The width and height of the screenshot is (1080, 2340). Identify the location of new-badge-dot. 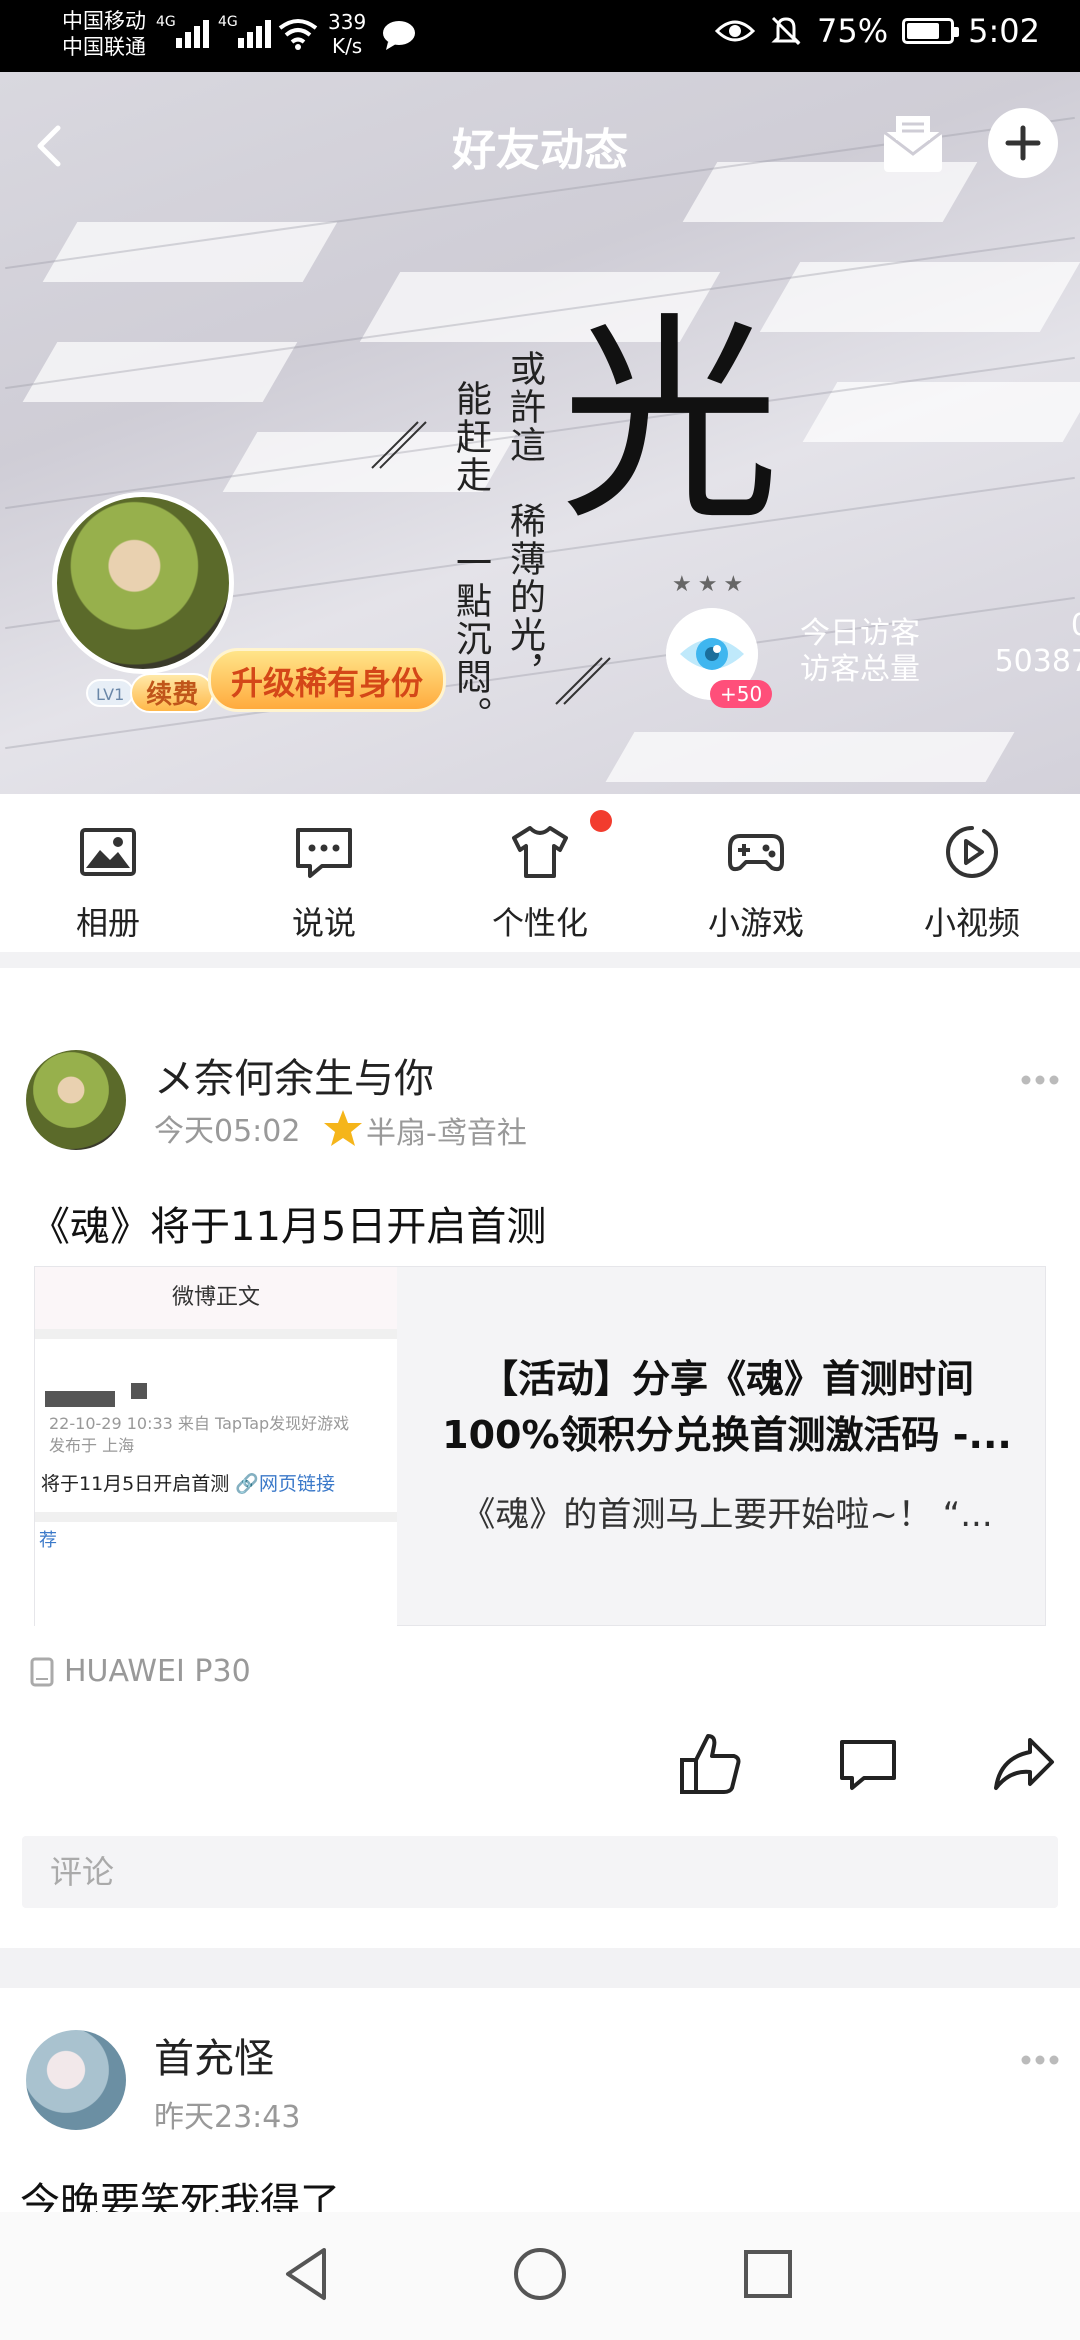
(601, 821).